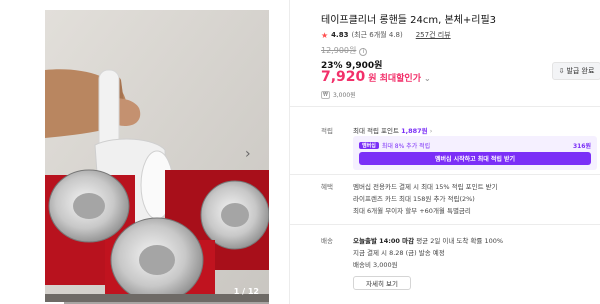 The image size is (600, 304). What do you see at coordinates (425, 186) in the screenshot?
I see `benefit-line: 멤버십 전용카드 결제 시 최대 15% 적립 포인트 받기` at bounding box center [425, 186].